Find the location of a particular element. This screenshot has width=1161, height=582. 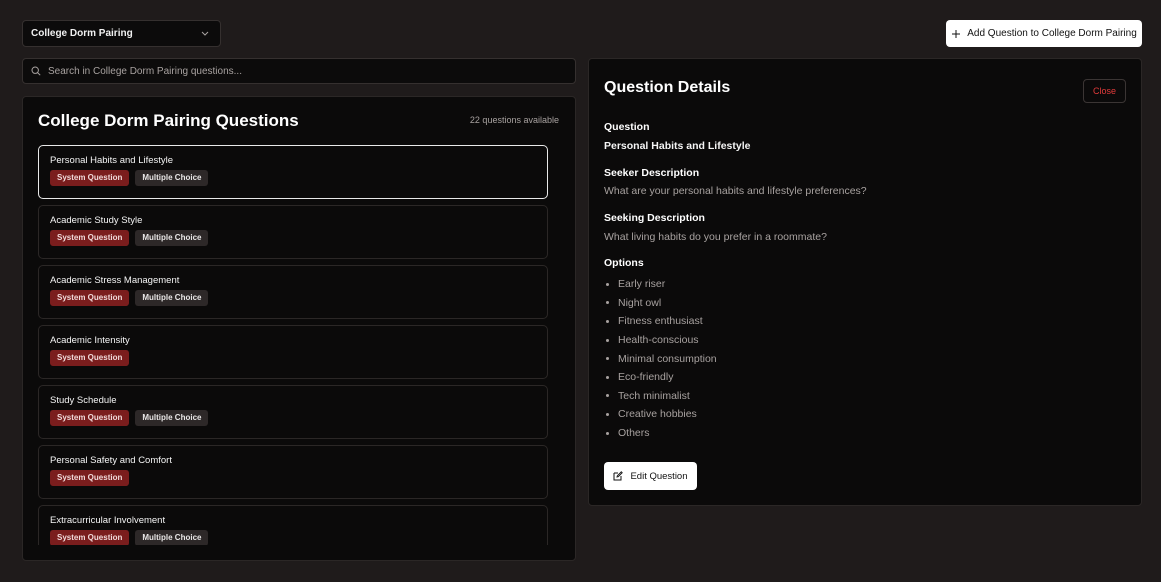

add-question-button: Add Question to College Dorm Pairing is located at coordinates (1044, 33).